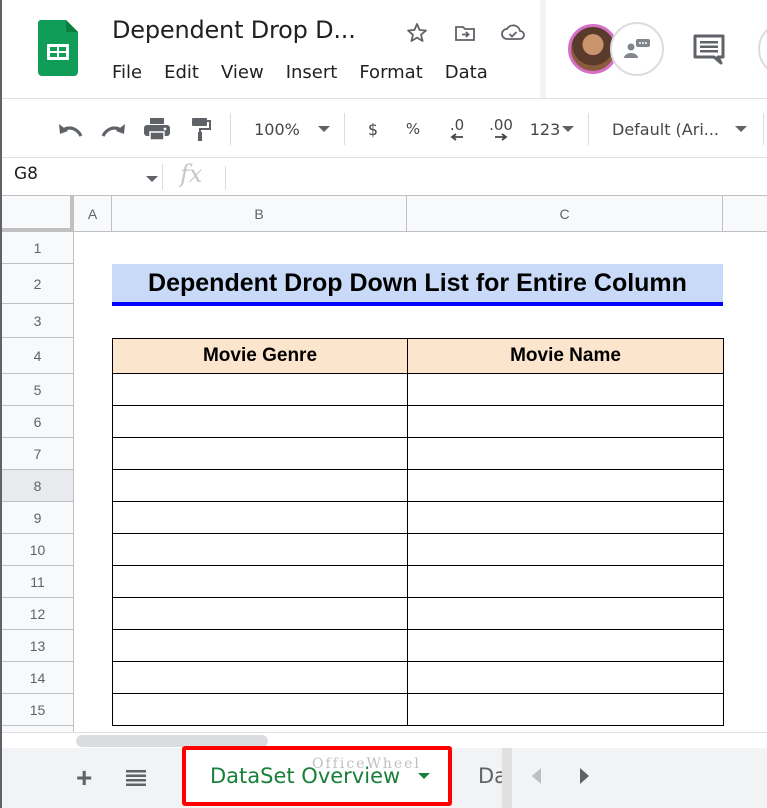 Image resolution: width=767 pixels, height=808 pixels. What do you see at coordinates (745, 214) in the screenshot?
I see `column-header-d` at bounding box center [745, 214].